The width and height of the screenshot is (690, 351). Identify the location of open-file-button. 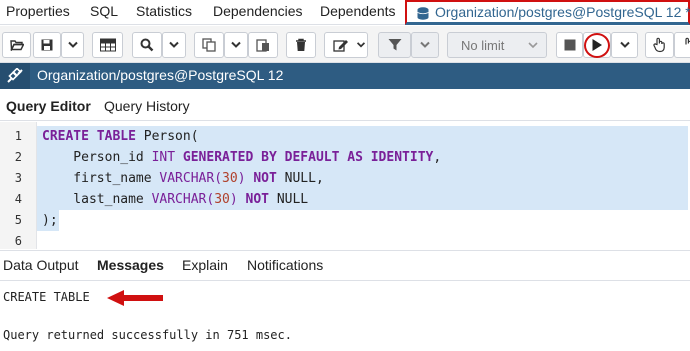
(16, 45).